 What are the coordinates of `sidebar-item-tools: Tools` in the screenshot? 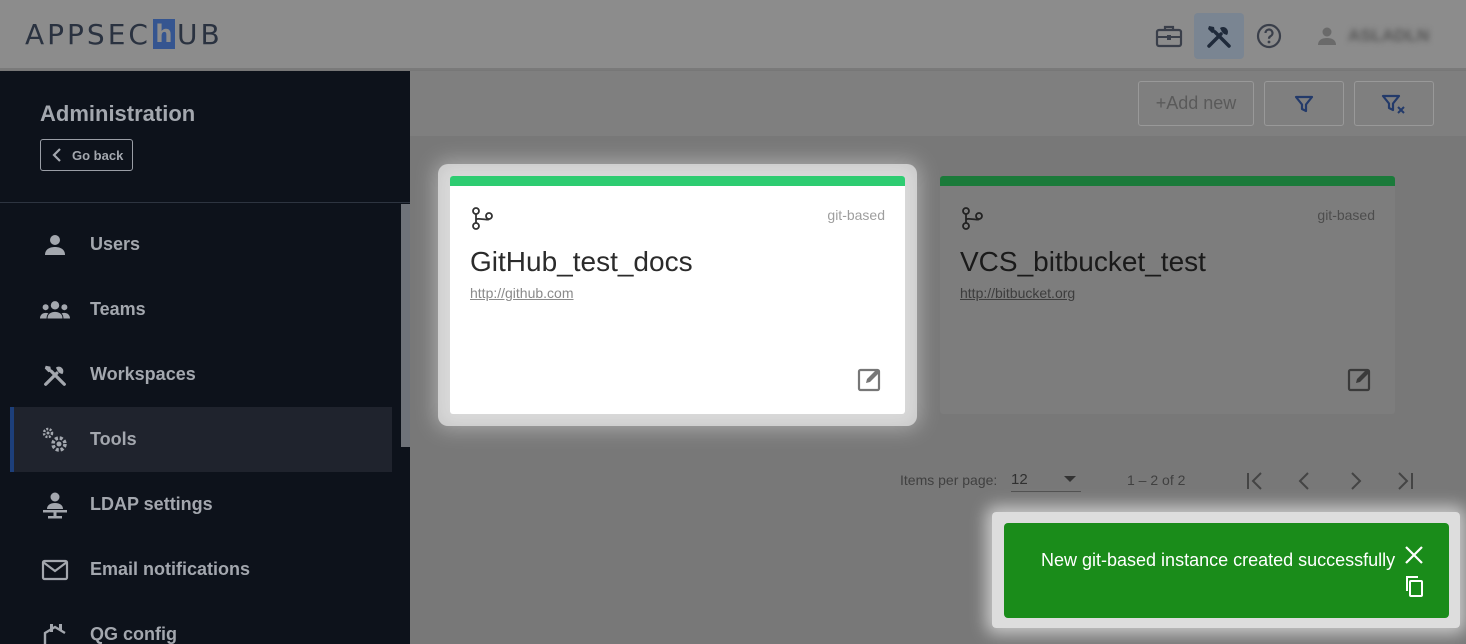 It's located at (201, 439).